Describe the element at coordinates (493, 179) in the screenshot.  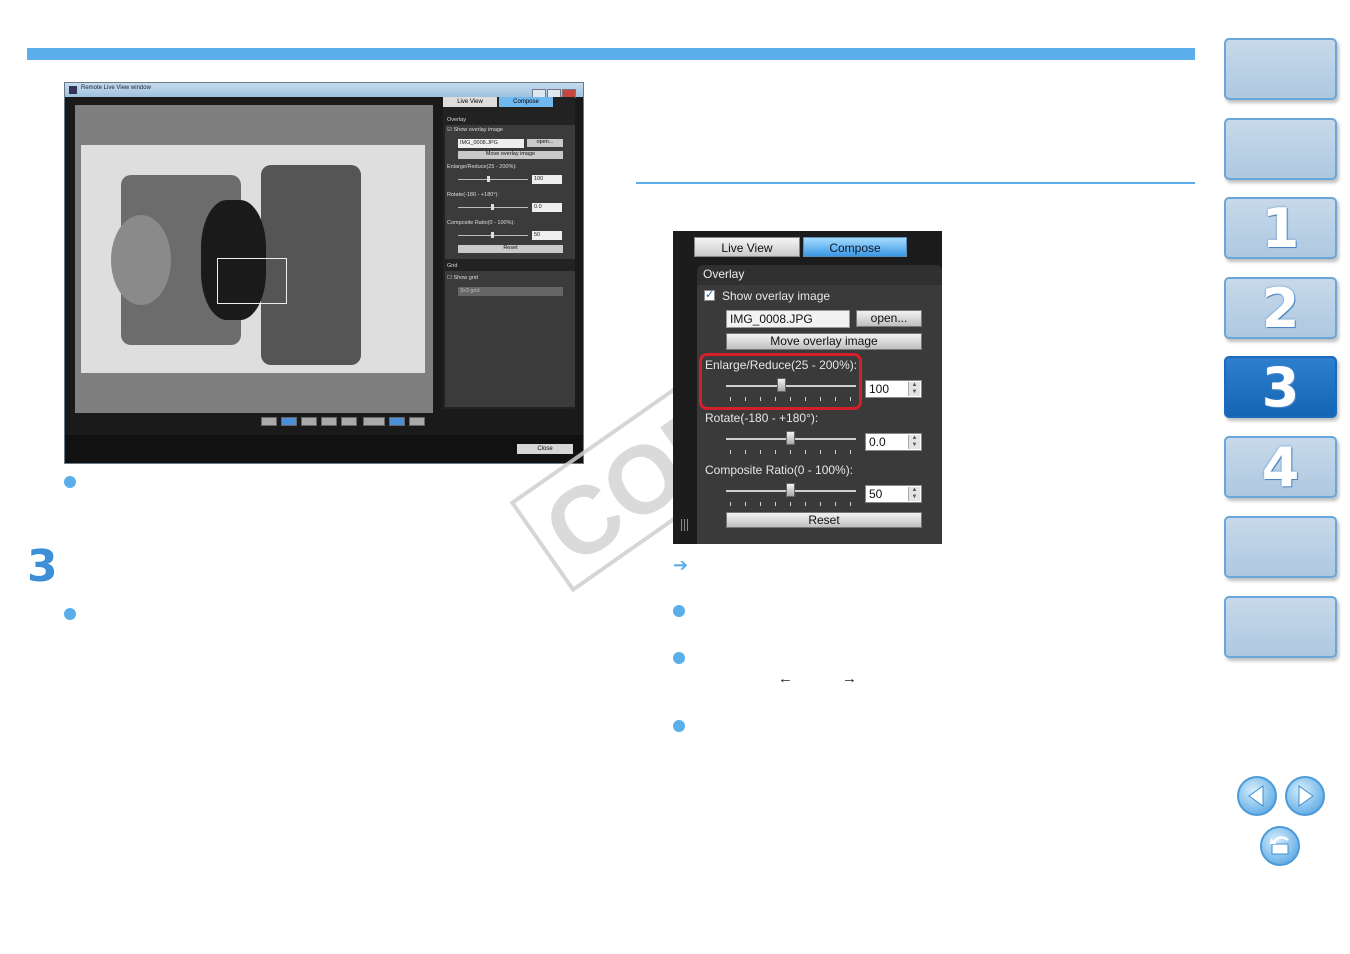
I see `enlarge-slider` at that location.